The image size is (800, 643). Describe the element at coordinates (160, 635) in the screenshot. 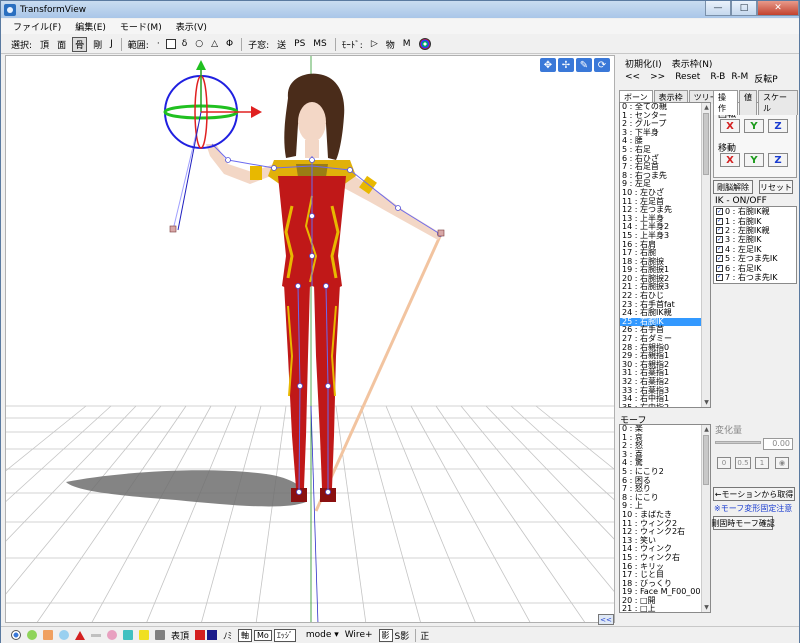

I see `gray-icon` at that location.